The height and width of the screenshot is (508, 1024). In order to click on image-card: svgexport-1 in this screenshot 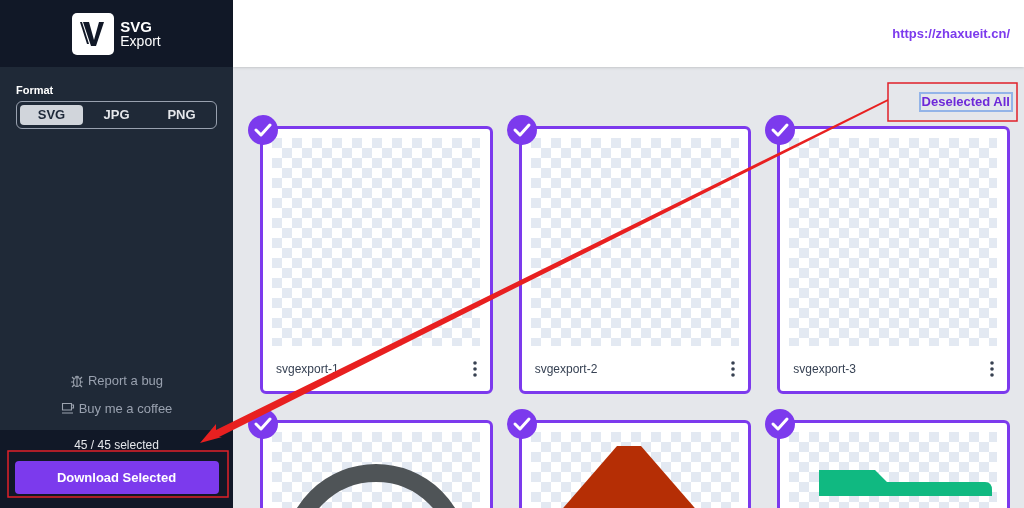, I will do `click(376, 260)`.